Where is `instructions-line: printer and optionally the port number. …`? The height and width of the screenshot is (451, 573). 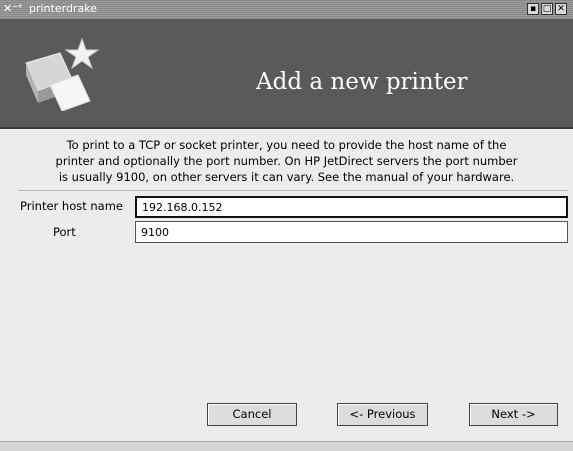
instructions-line: printer and optionally the port number. … is located at coordinates (286, 161).